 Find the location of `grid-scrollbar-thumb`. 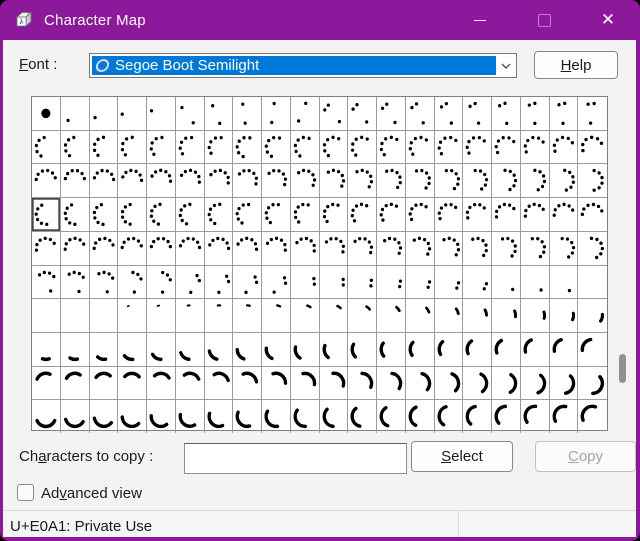

grid-scrollbar-thumb is located at coordinates (622, 368).